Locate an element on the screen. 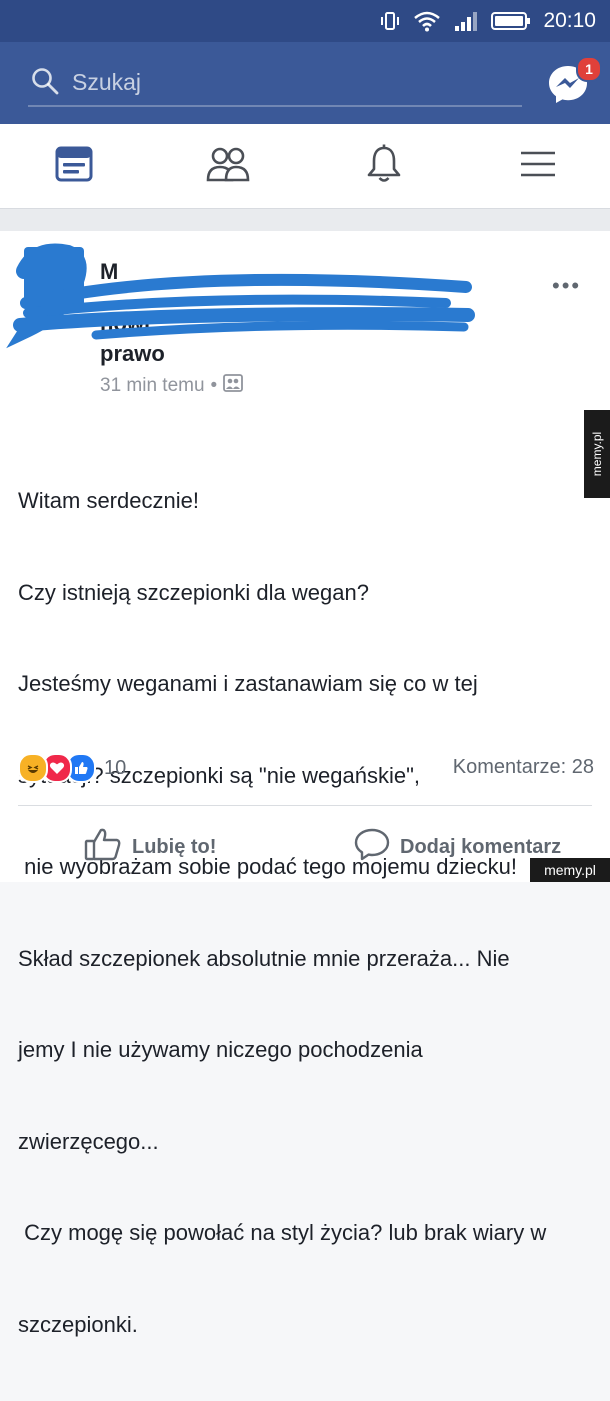 Image resolution: width=610 pixels, height=1401 pixels. post-body-line: szczepionki. is located at coordinates (78, 1324).